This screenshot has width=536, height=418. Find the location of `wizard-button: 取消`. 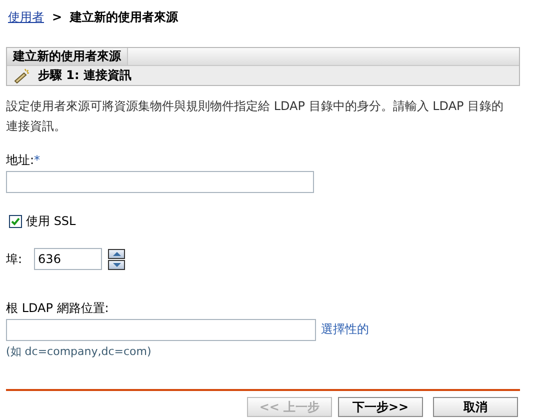

wizard-button: 取消 is located at coordinates (475, 407).